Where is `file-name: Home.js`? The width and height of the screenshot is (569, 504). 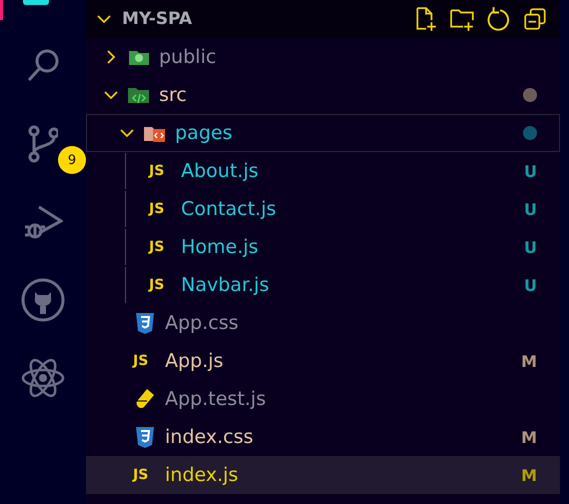 file-name: Home.js is located at coordinates (220, 247).